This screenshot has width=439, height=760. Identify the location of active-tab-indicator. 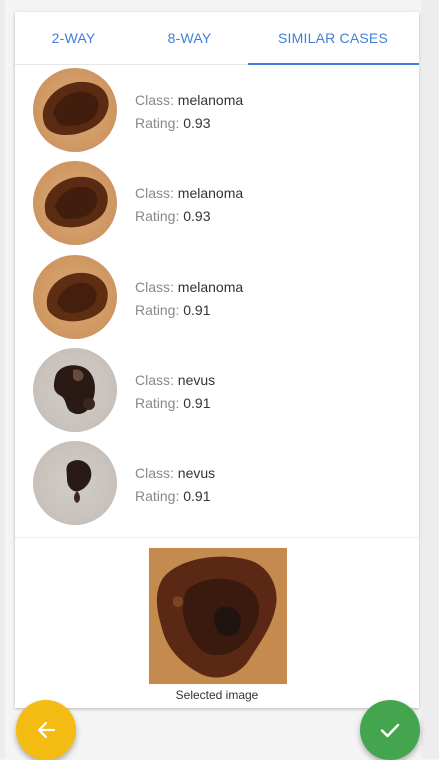
(333, 64).